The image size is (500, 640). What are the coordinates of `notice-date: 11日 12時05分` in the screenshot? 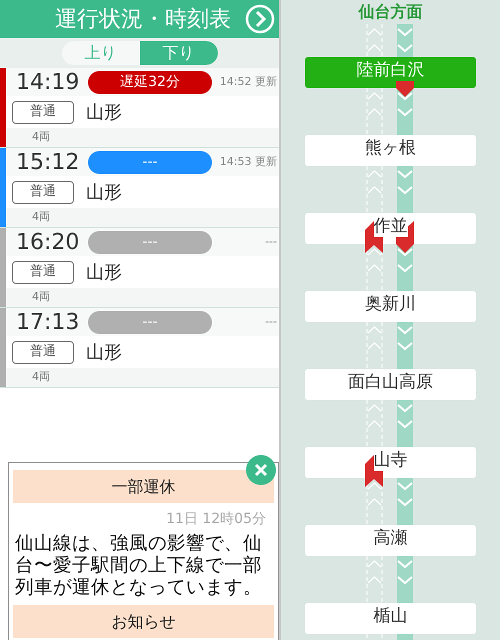 It's located at (216, 519).